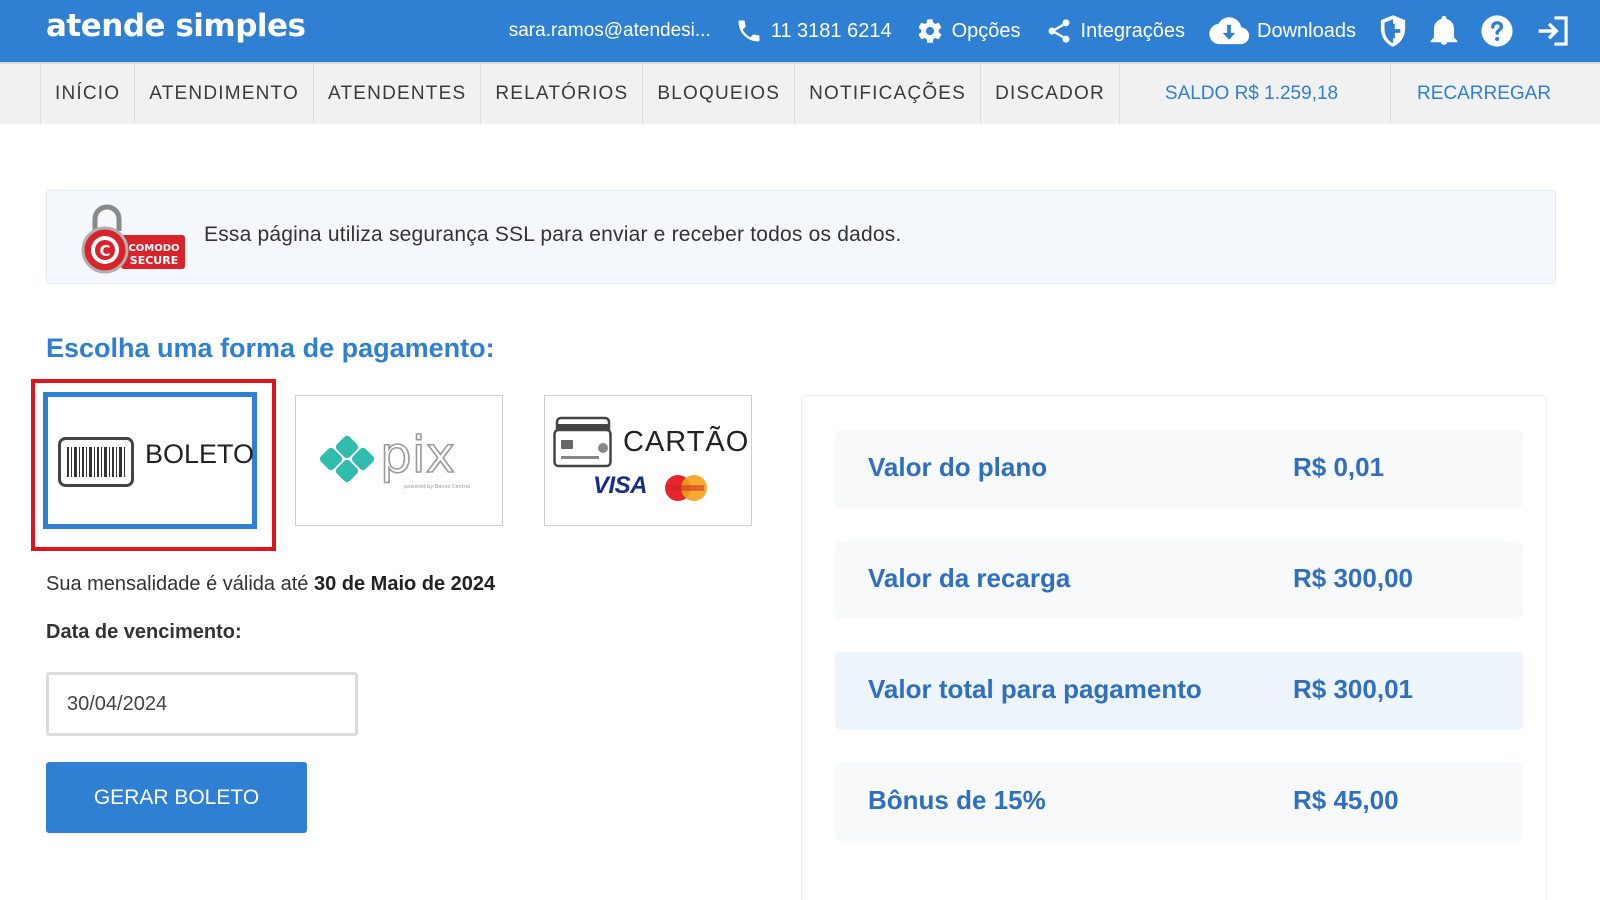 This screenshot has height=900, width=1600. I want to click on integrations-menu: Integrações, so click(1115, 31).